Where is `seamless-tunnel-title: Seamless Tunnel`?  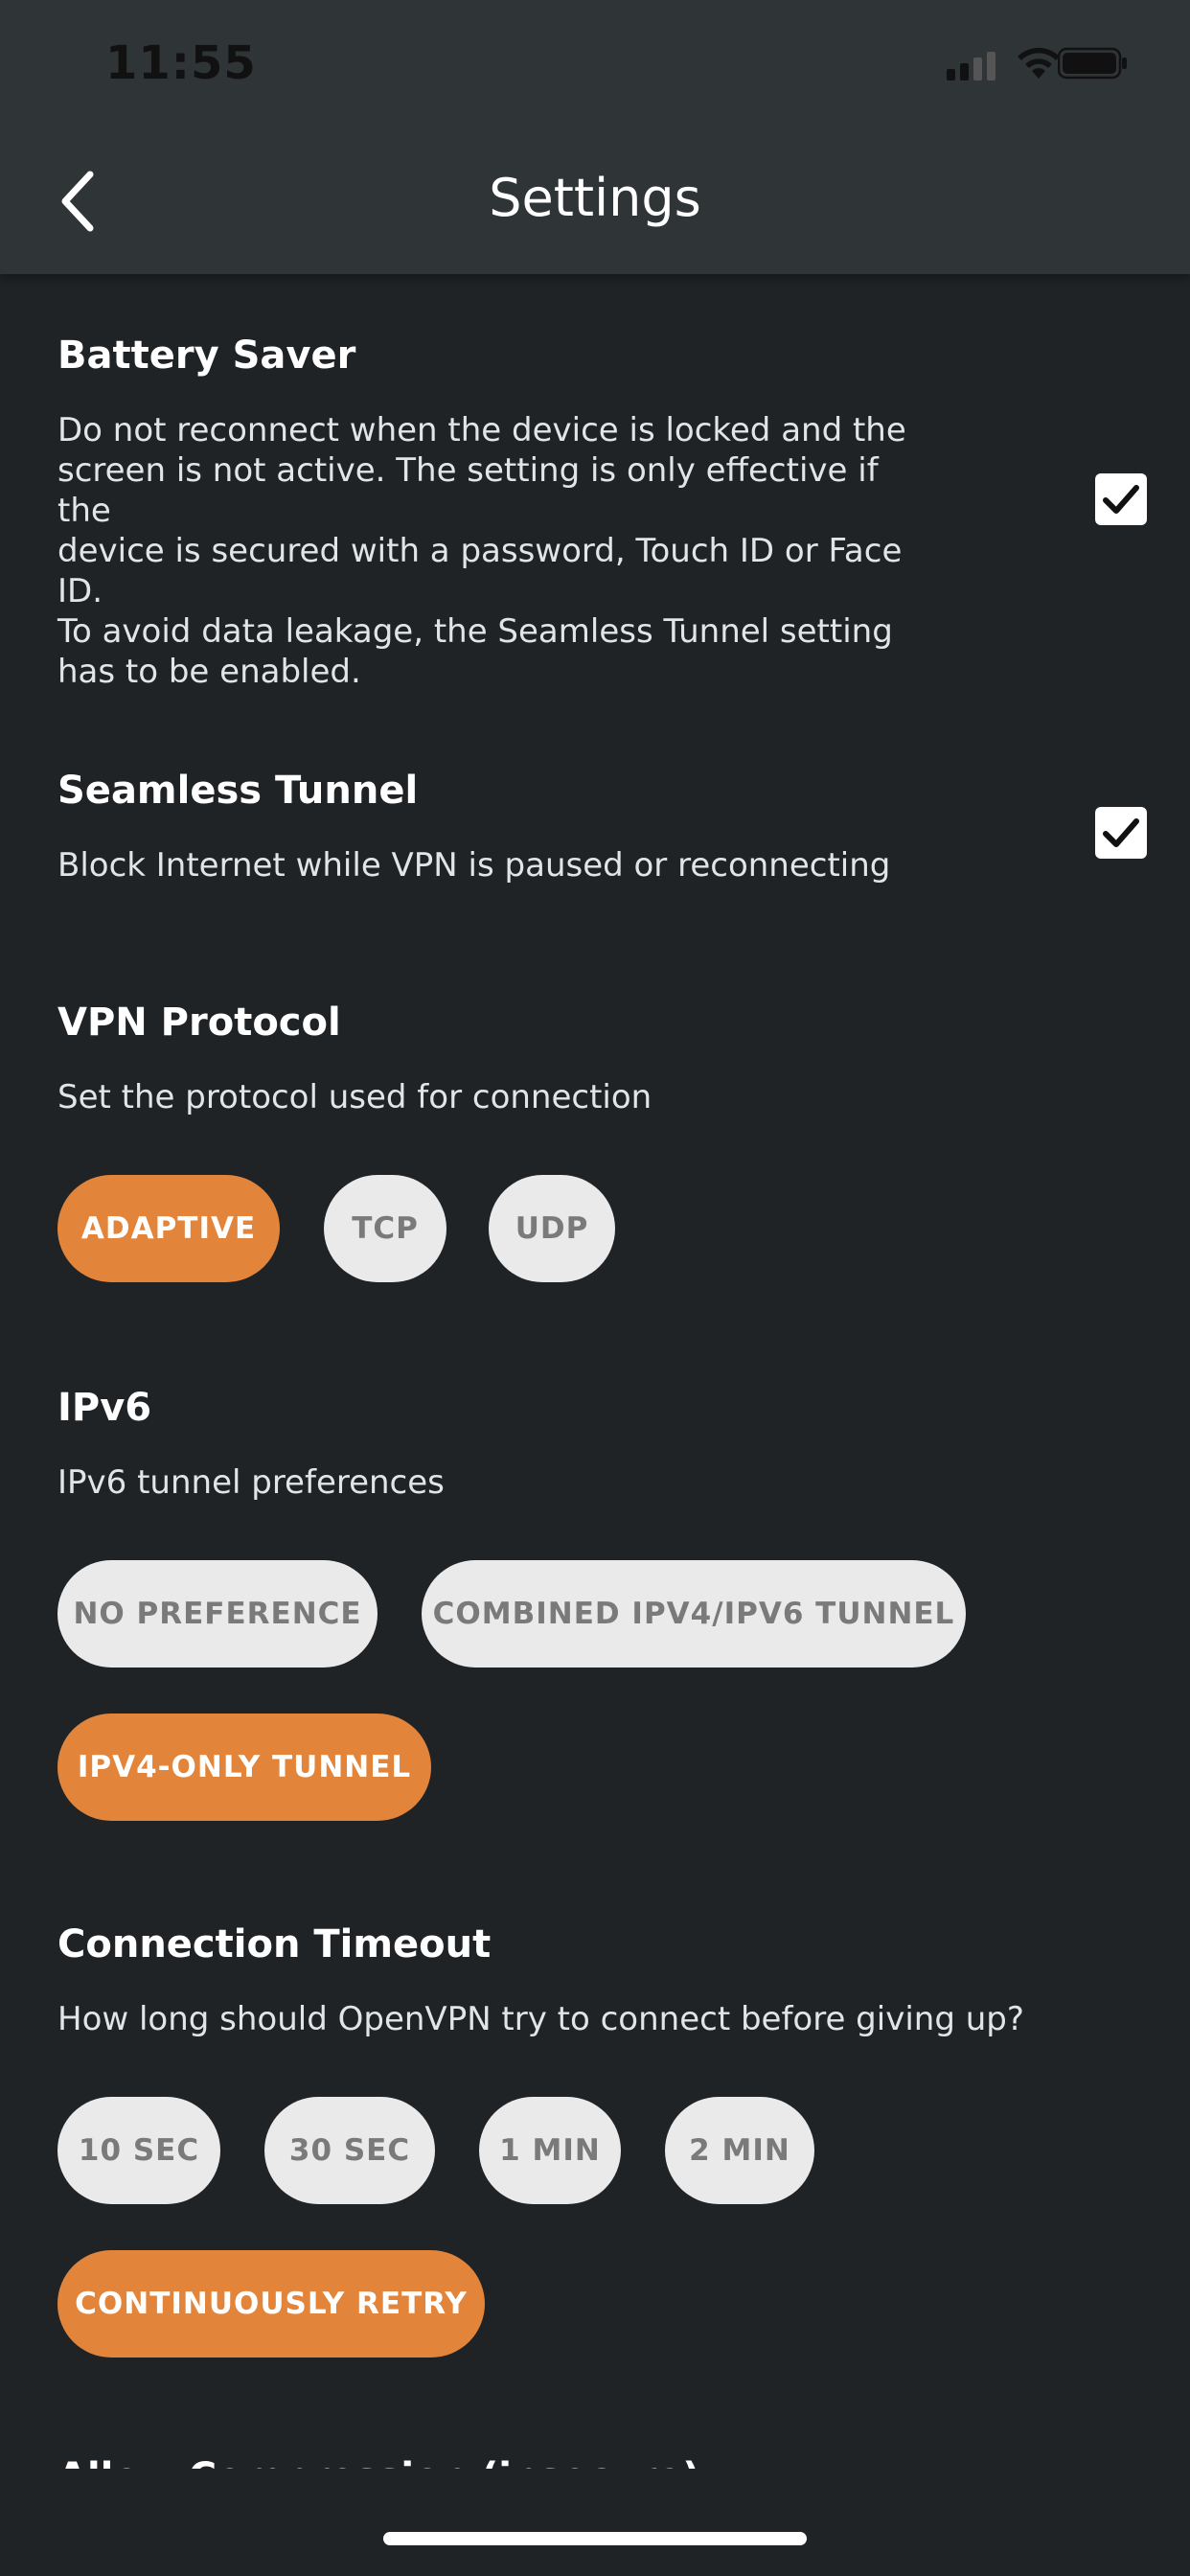
seamless-tunnel-title: Seamless Tunnel is located at coordinates (238, 791).